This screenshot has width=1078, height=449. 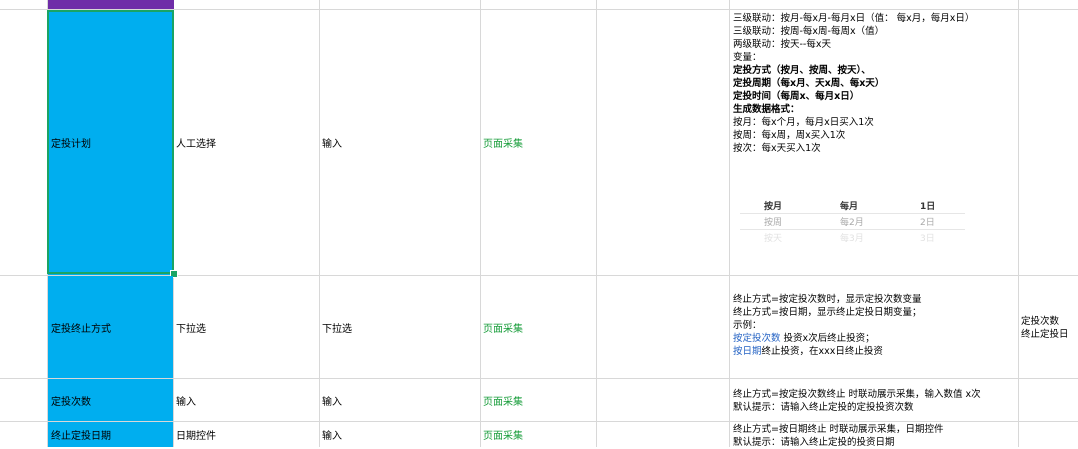 I want to click on example-link: 按日期, so click(x=747, y=351).